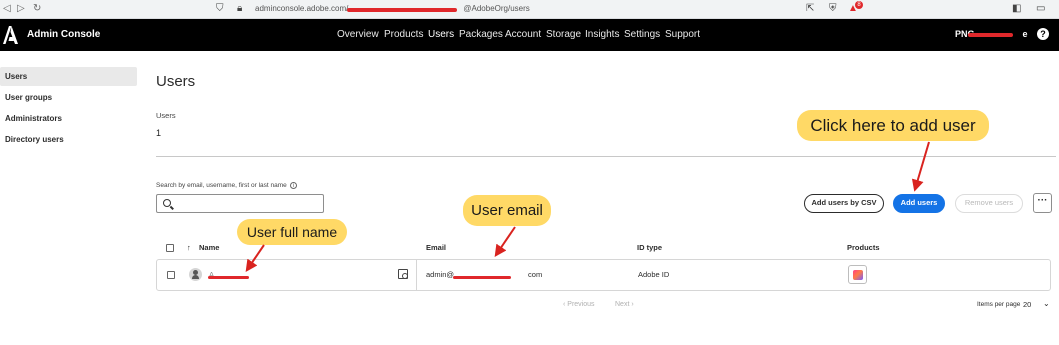  What do you see at coordinates (505, 241) in the screenshot?
I see `arrow-to-email` at bounding box center [505, 241].